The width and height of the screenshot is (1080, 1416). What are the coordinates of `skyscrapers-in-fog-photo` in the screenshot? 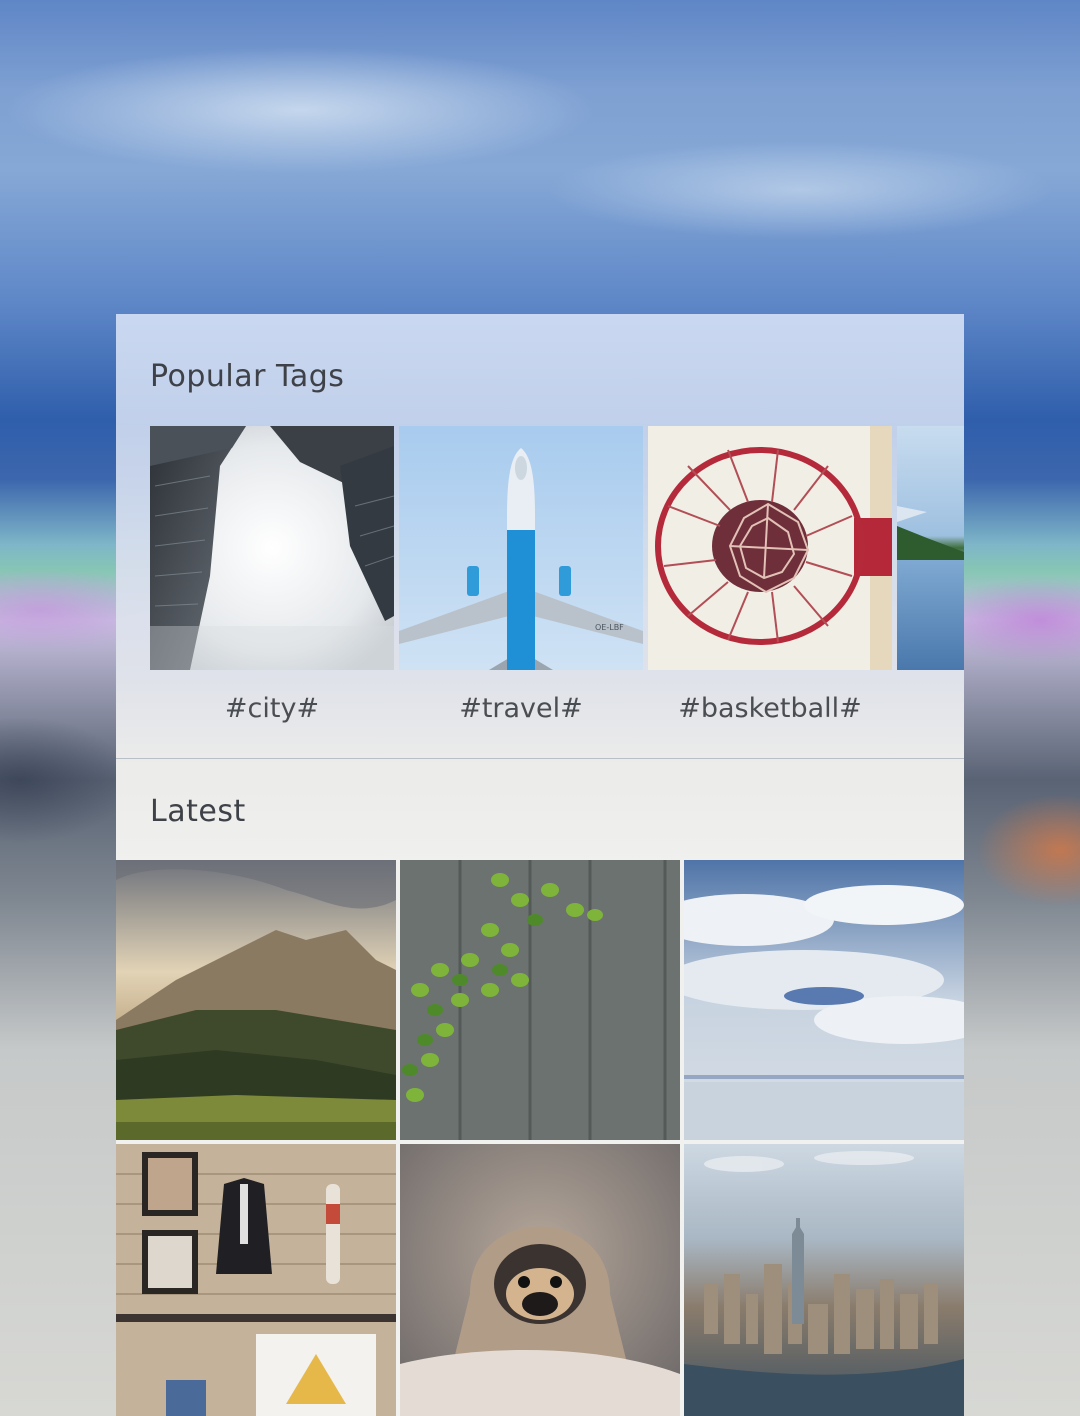 It's located at (272, 548).